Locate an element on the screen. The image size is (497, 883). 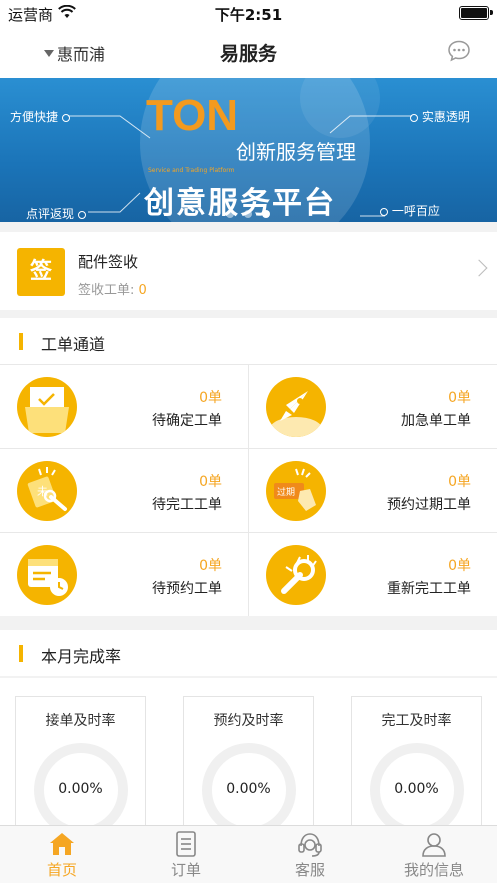
message-icon is located at coordinates (459, 53).